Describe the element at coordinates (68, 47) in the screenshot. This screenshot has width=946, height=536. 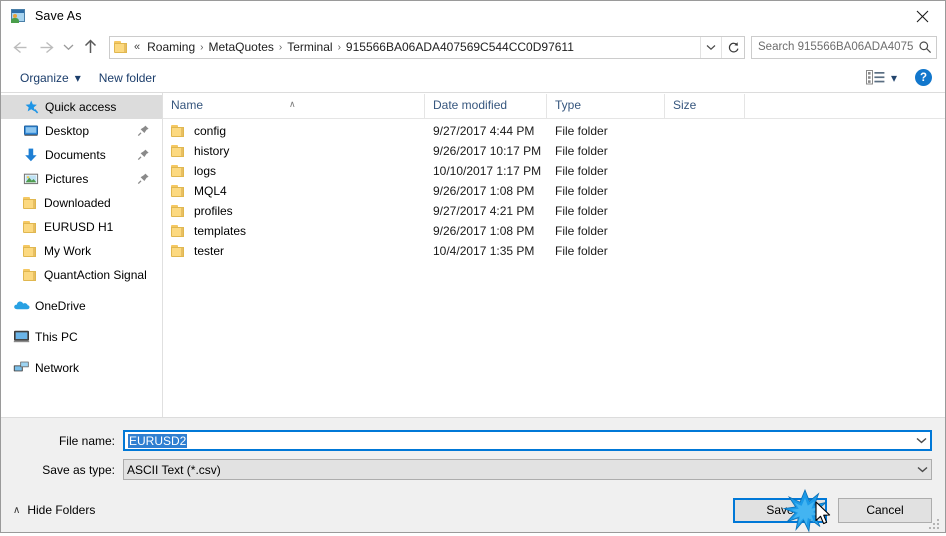
I see `recent-locations-button` at that location.